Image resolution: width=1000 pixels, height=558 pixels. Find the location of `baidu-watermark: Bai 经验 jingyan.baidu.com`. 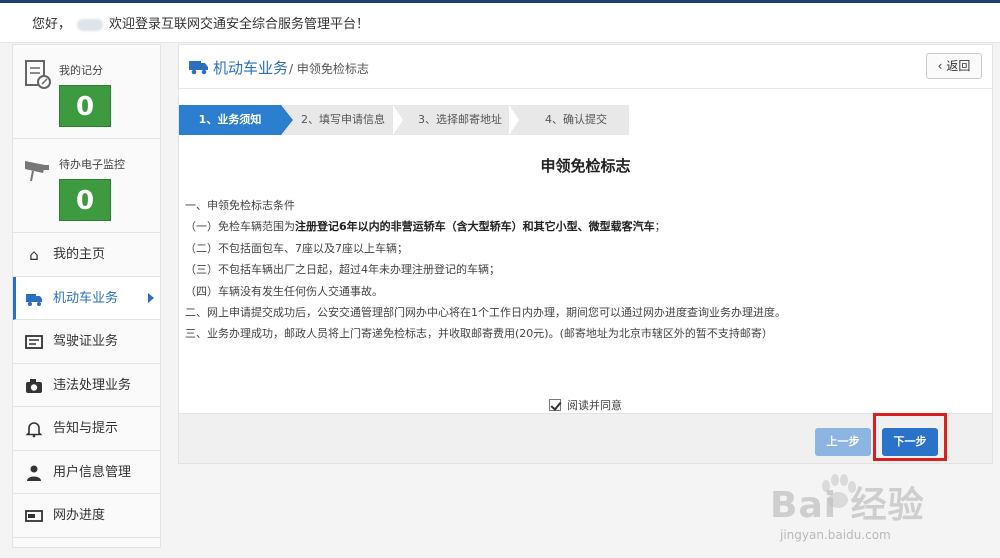

baidu-watermark: Bai 经验 jingyan.baidu.com is located at coordinates (880, 514).